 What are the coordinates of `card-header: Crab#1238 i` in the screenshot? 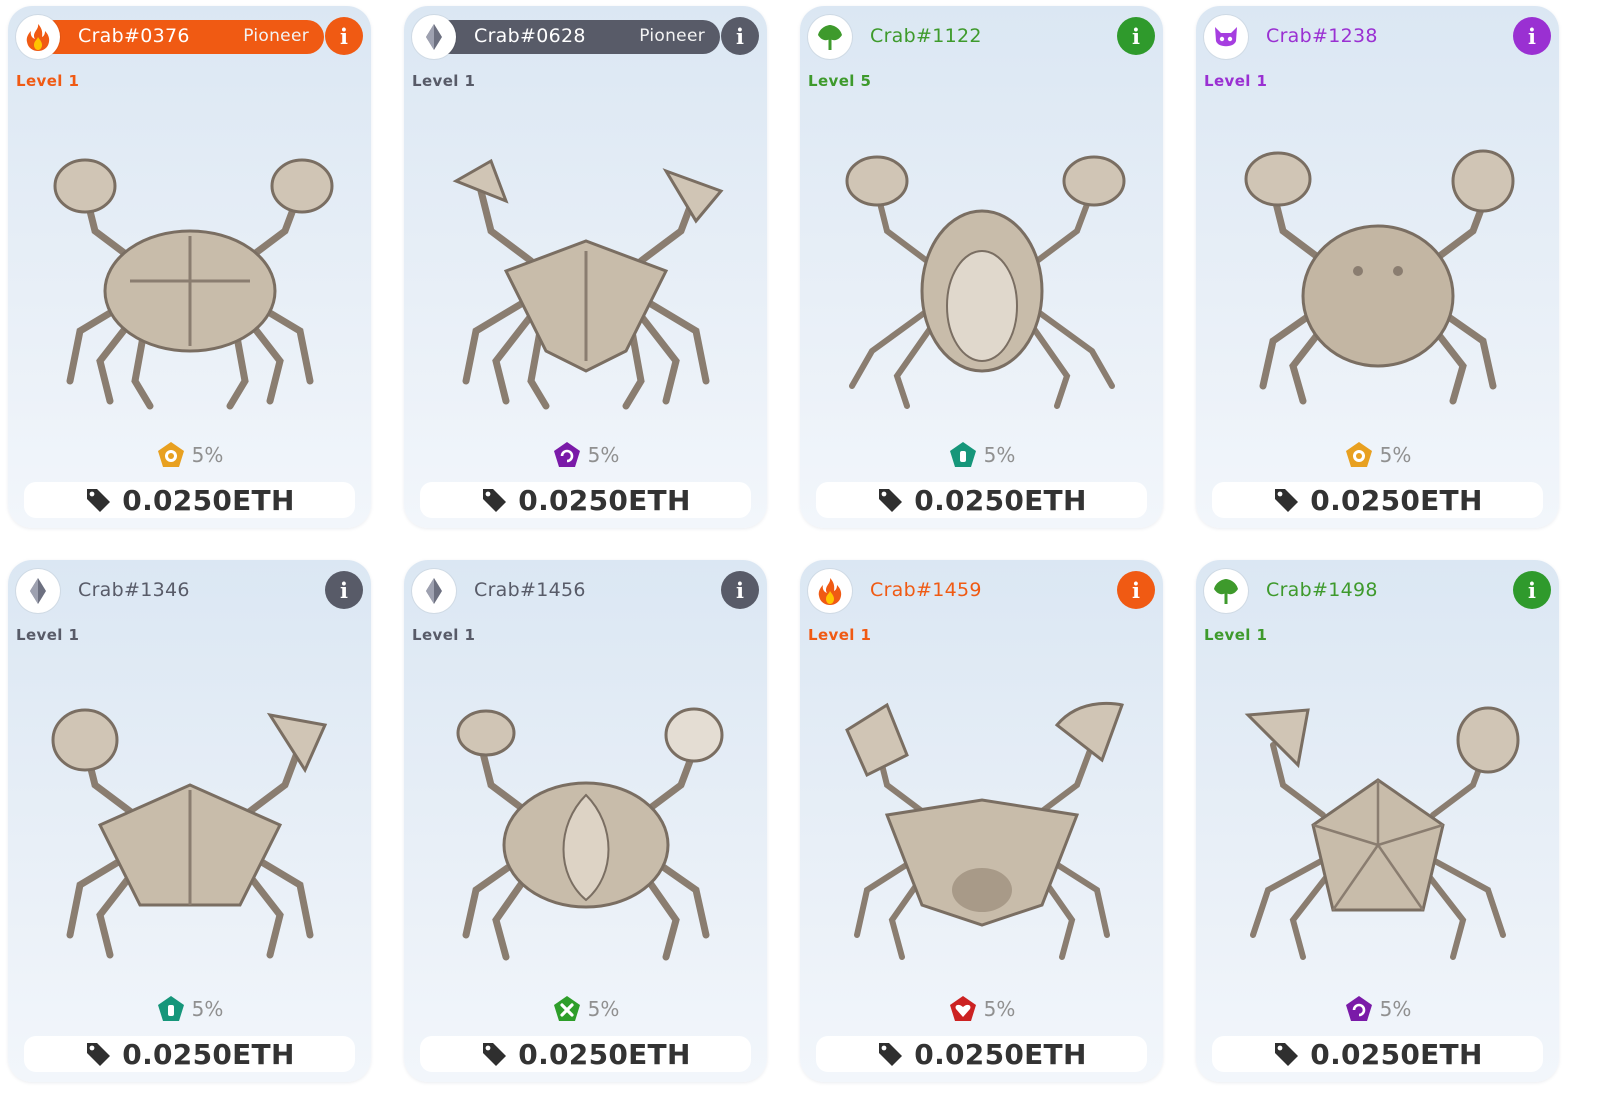 It's located at (1377, 37).